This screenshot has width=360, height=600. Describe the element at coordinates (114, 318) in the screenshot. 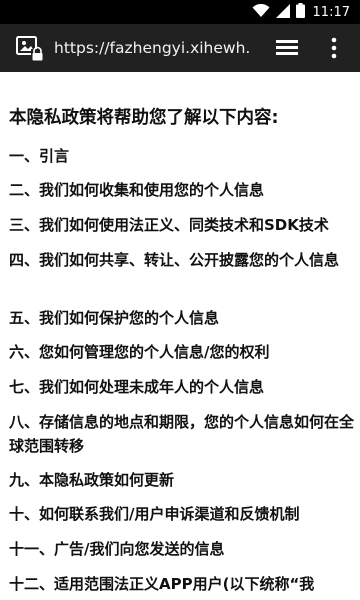

I see `toc-item-protect: 五、我们如何保护您的个人信息` at that location.